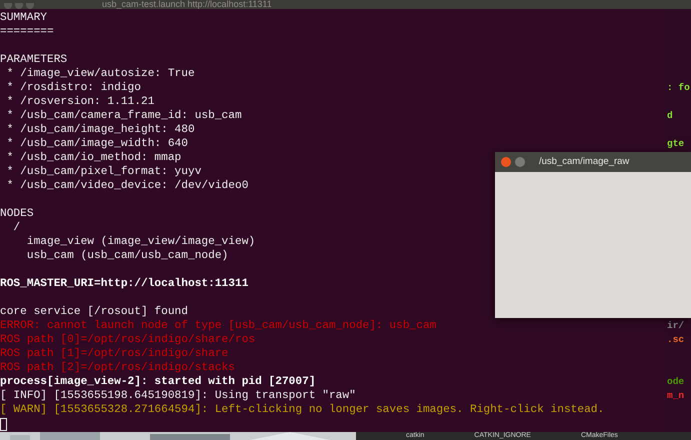  I want to click on terminal-text: ir/, so click(675, 325).